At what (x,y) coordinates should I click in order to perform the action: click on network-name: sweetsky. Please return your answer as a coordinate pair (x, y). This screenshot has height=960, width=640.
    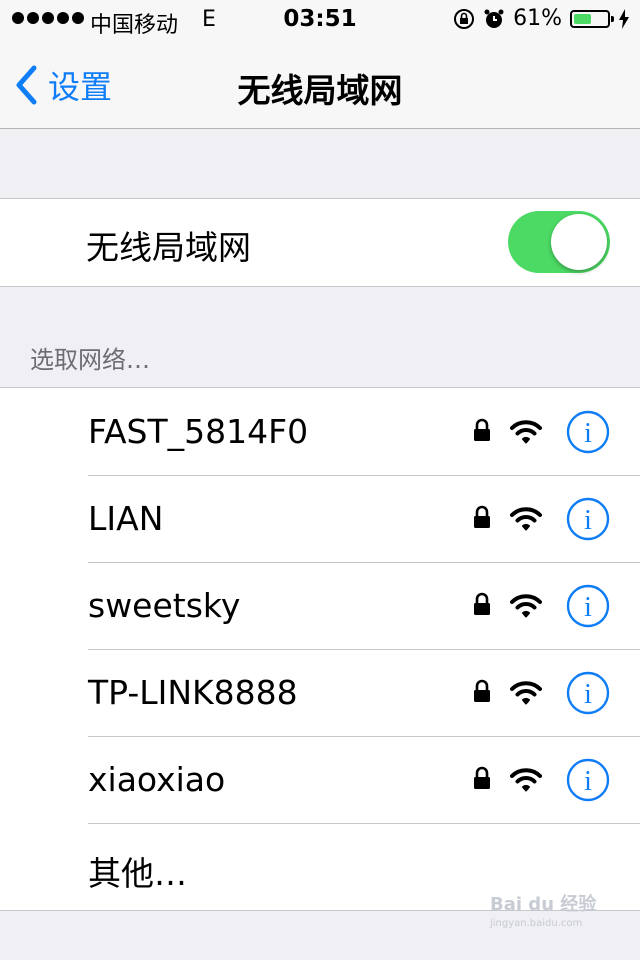
    Looking at the image, I should click on (164, 605).